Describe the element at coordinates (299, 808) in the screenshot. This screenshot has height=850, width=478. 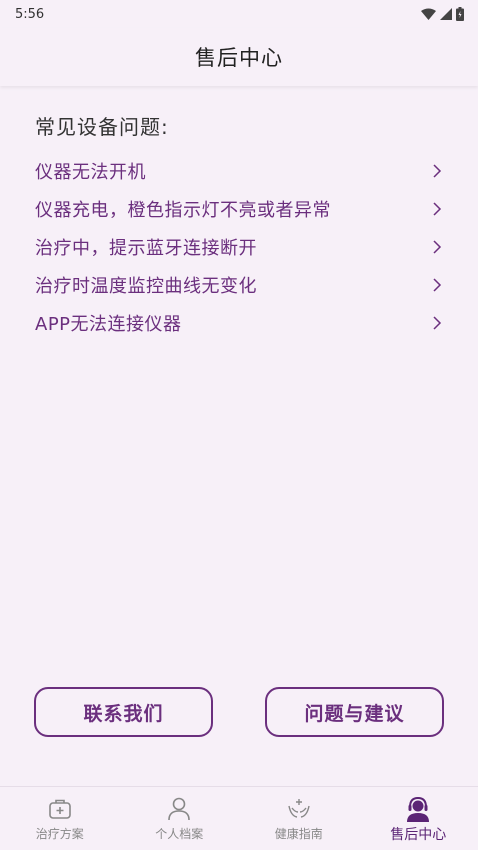
I see `hands-care-icon` at that location.